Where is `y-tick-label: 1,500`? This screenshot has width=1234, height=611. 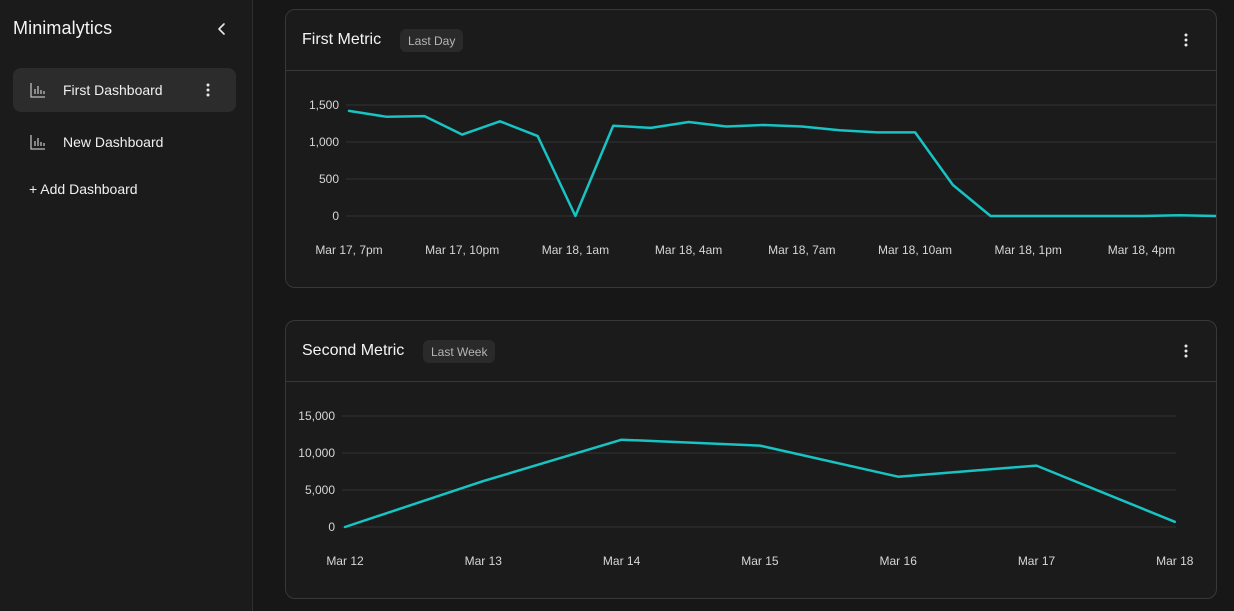 y-tick-label: 1,500 is located at coordinates (324, 105).